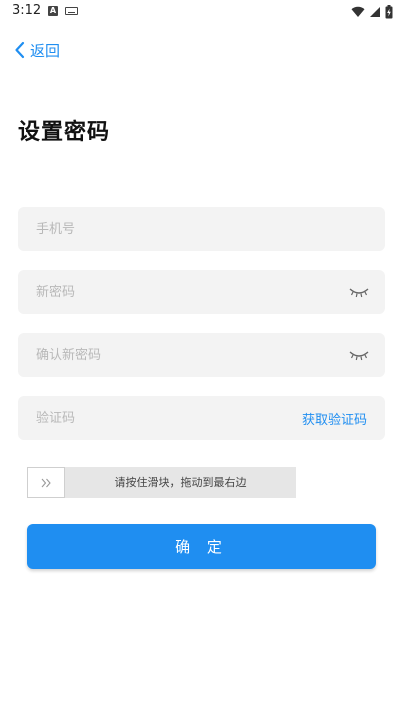  I want to click on code-field: 获取验证码, so click(201, 418).